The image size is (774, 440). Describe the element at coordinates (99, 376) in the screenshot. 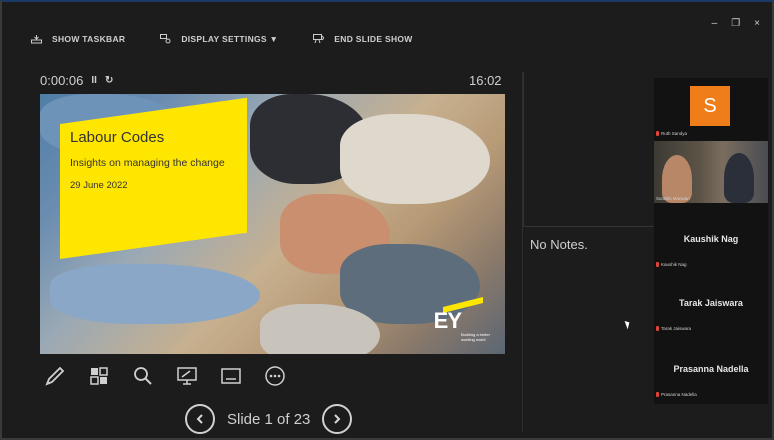

I see `slide-sorter-icon` at that location.